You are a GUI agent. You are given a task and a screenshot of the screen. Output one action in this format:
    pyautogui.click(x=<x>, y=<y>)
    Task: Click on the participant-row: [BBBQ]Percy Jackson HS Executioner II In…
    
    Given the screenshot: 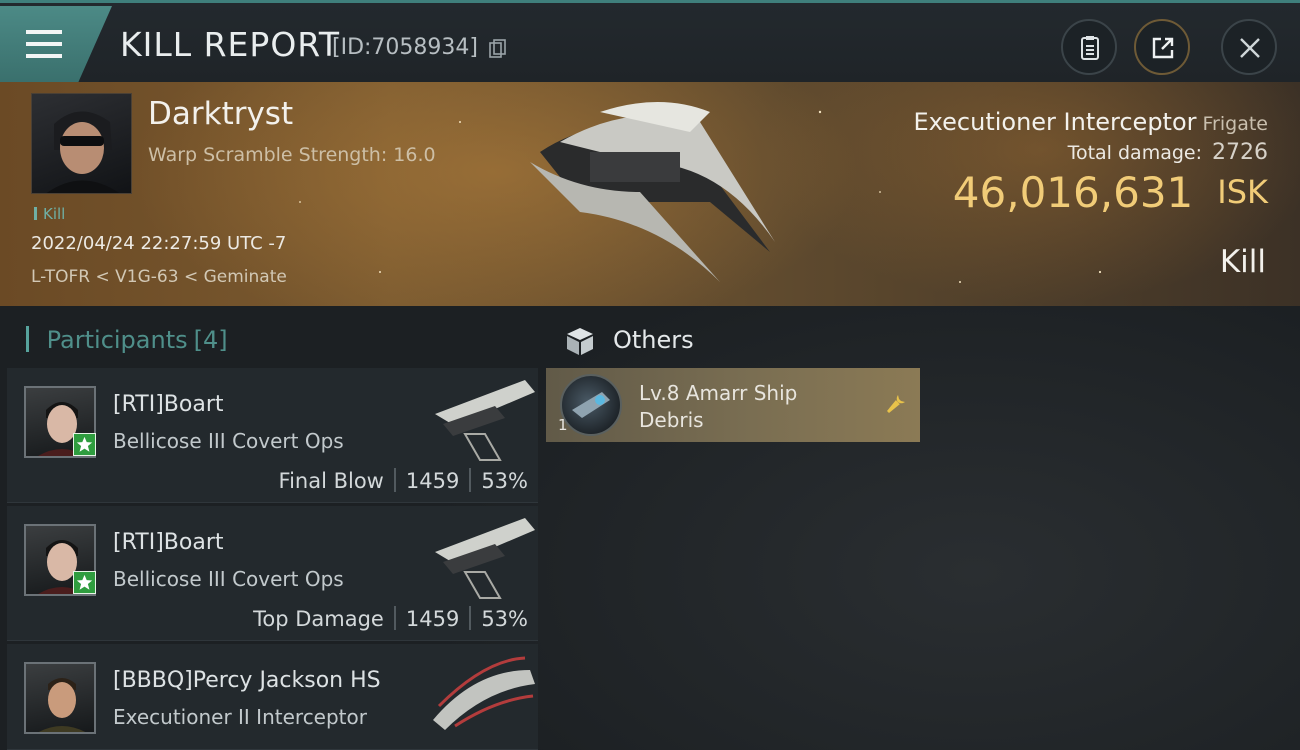 What is the action you would take?
    pyautogui.click(x=272, y=697)
    